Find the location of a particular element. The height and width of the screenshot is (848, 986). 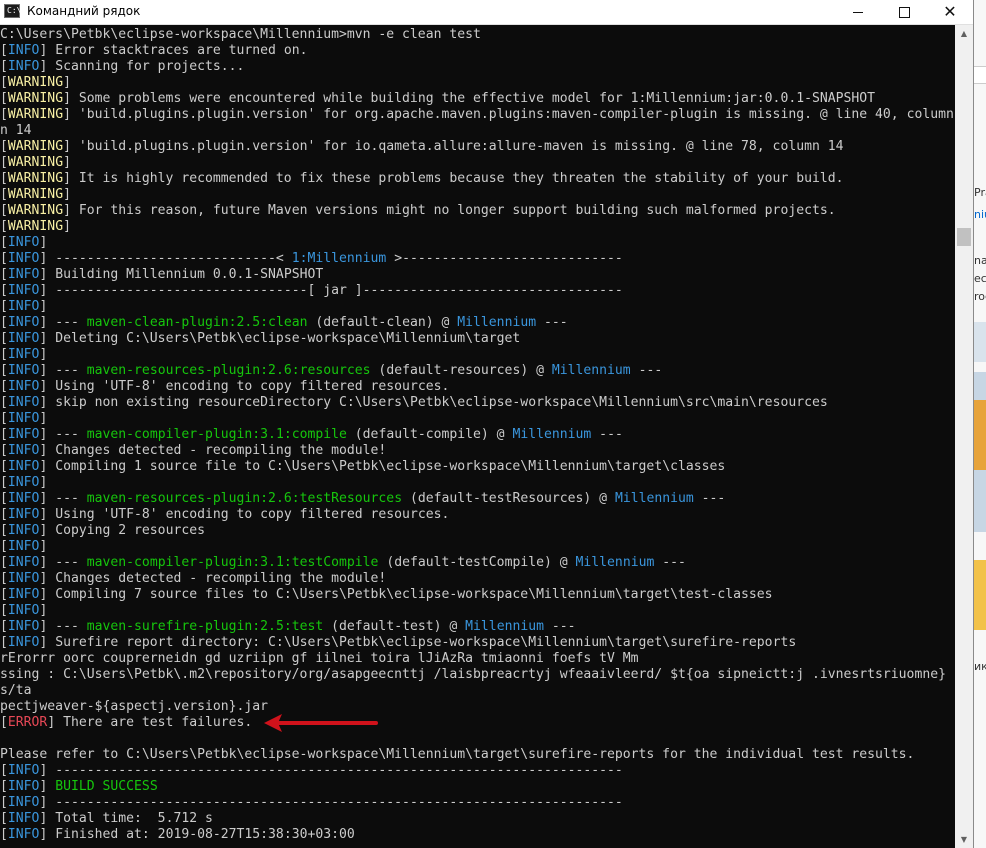

console-line: [INFO] Copying 2 resources is located at coordinates (477, 531).